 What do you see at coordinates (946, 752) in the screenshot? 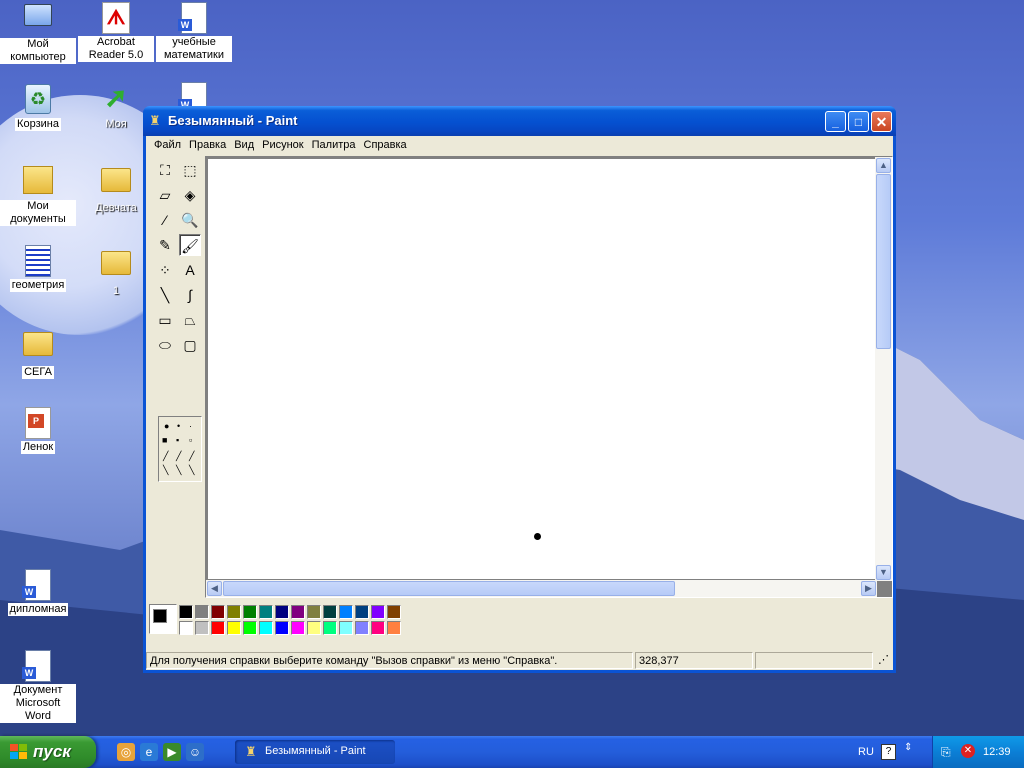
I see `network-icon: ⎘` at bounding box center [946, 752].